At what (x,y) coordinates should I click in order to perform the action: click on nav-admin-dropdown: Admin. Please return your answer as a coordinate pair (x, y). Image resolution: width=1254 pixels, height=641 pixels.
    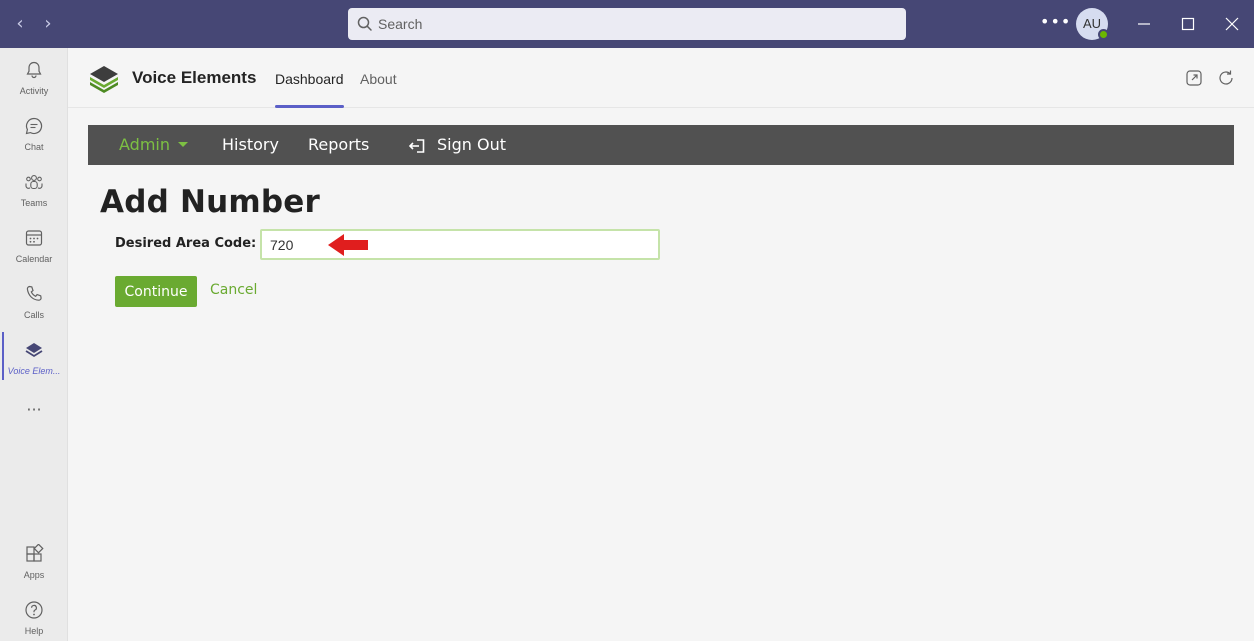
    Looking at the image, I should click on (153, 144).